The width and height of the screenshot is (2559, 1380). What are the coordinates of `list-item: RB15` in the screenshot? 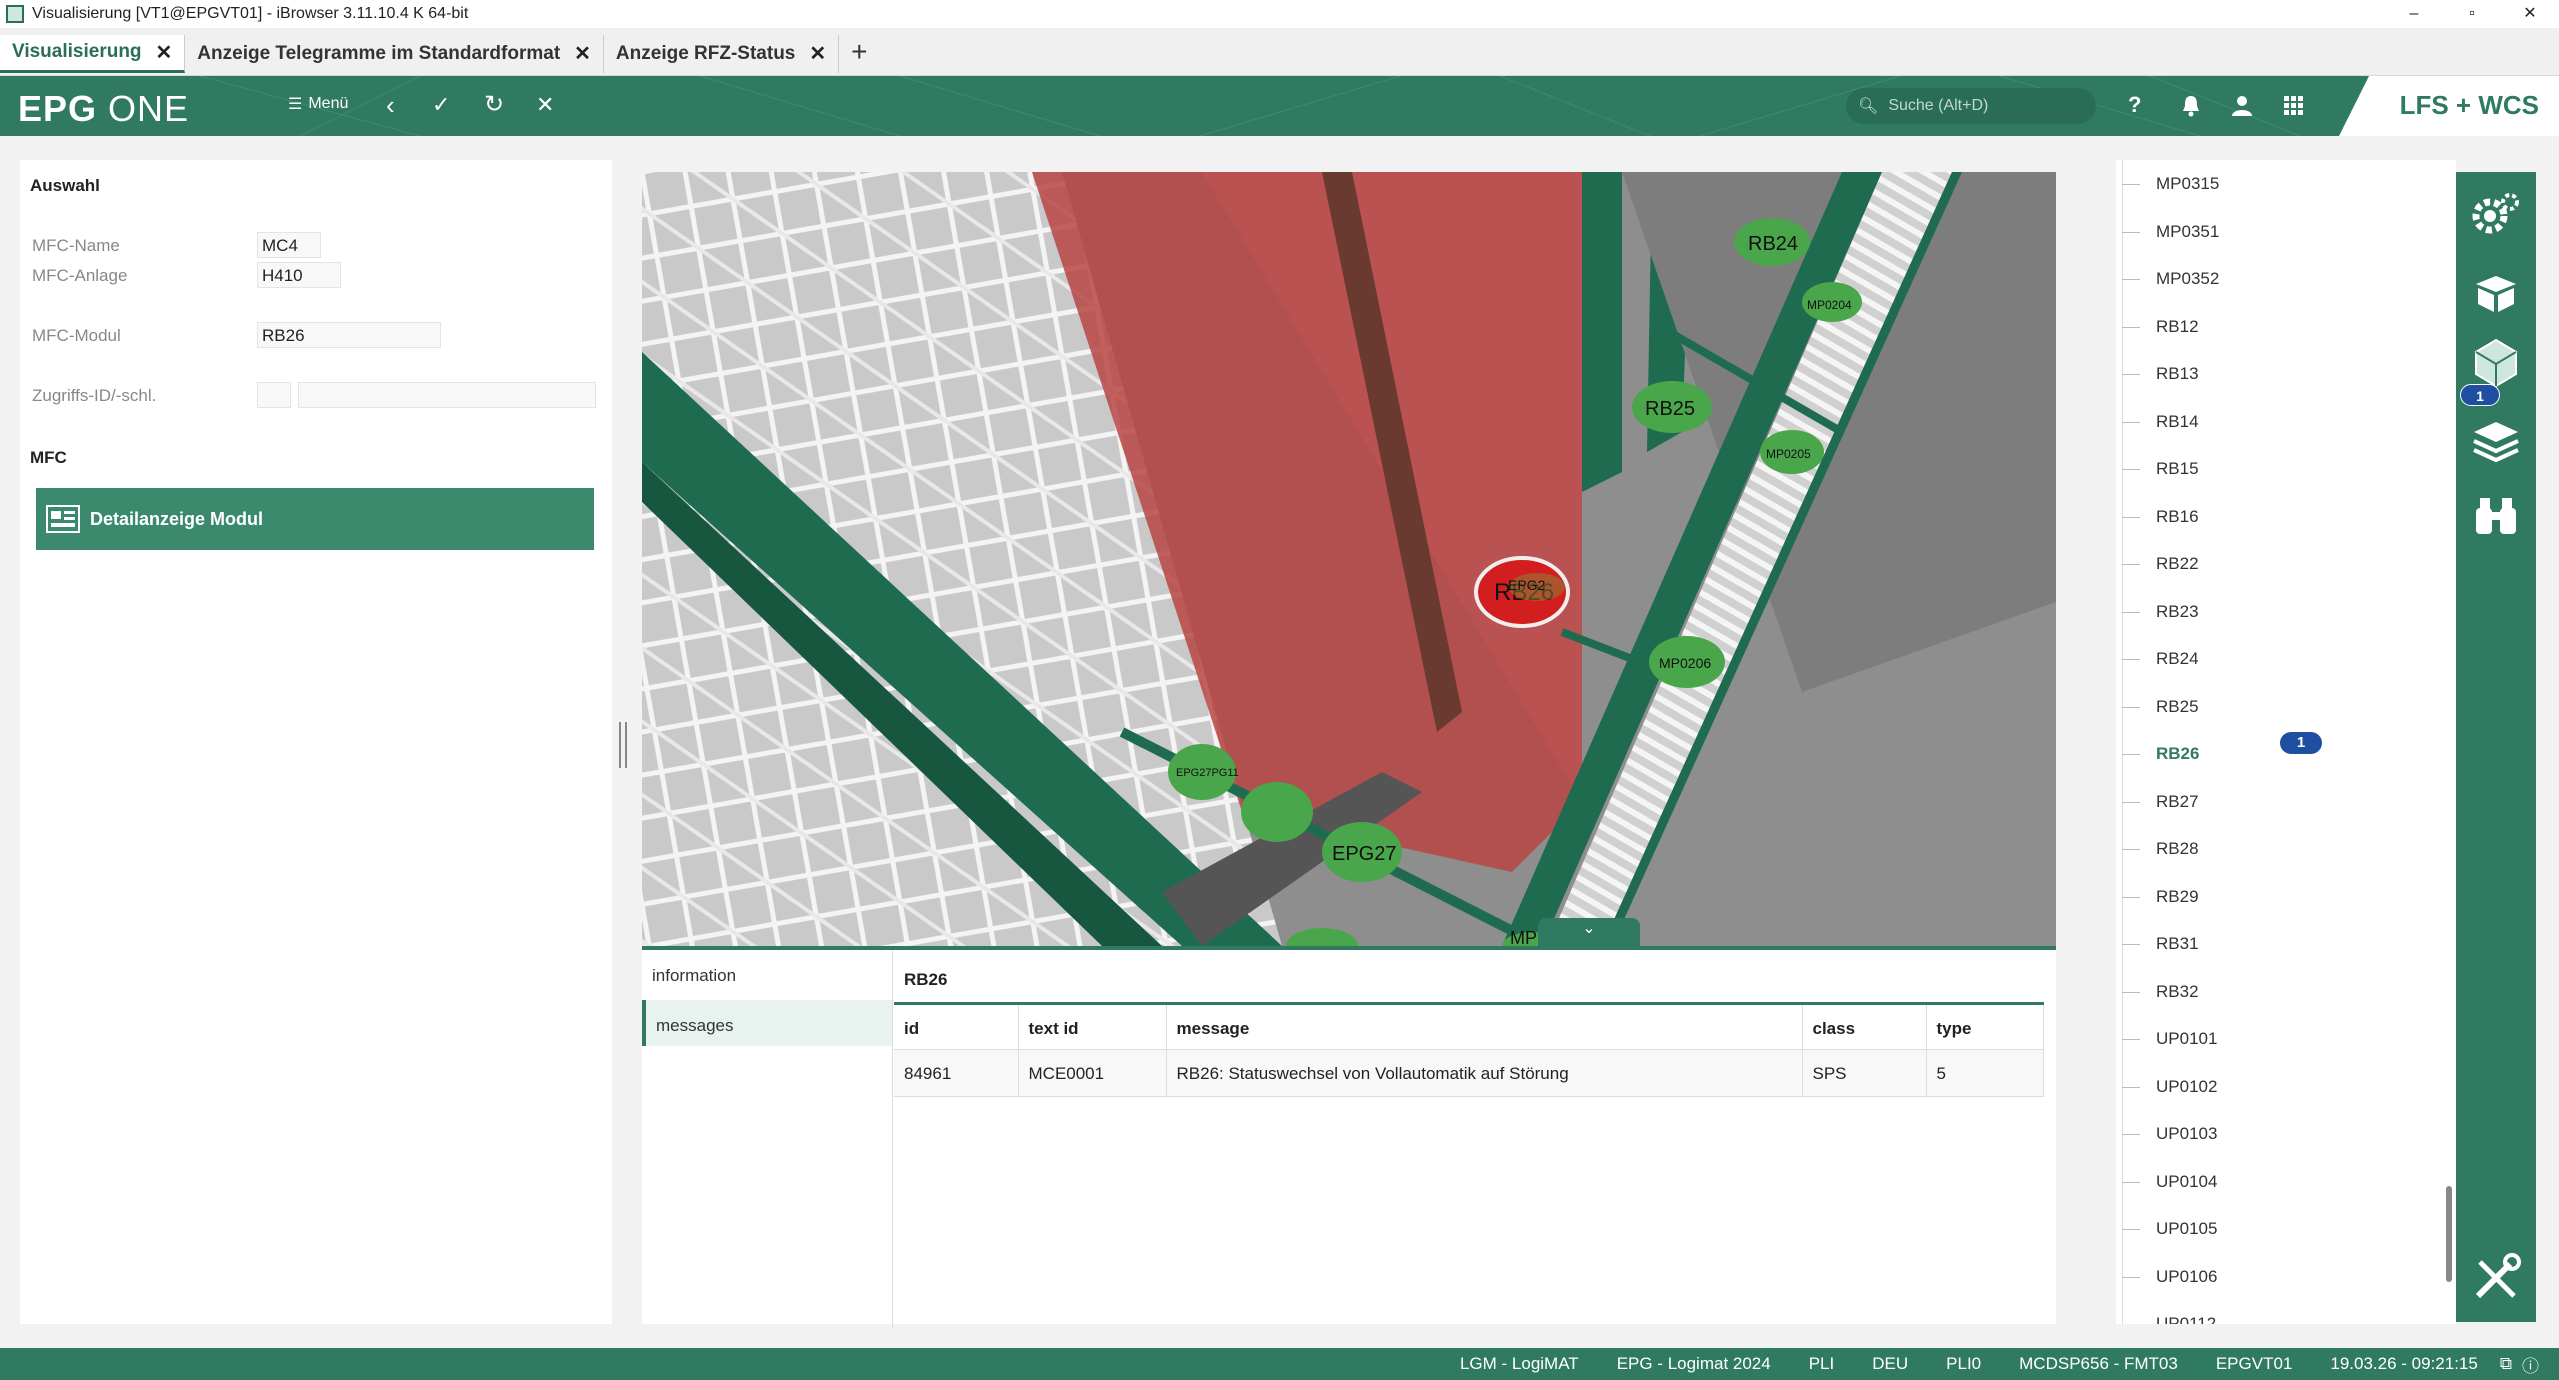 It's located at (2177, 469).